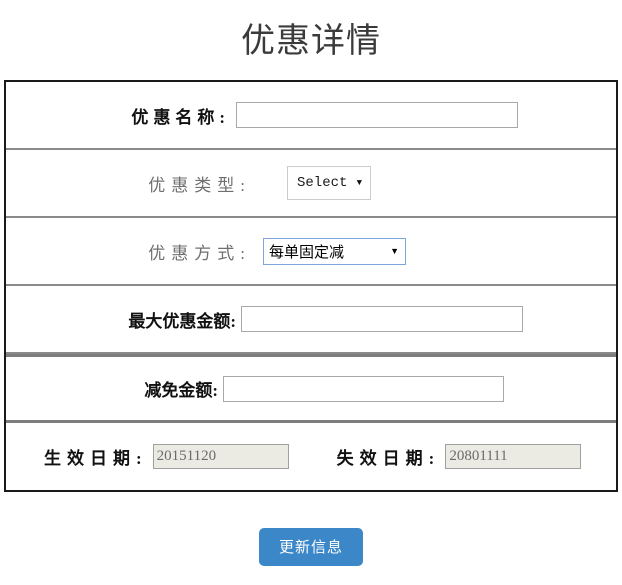 Image resolution: width=622 pixels, height=585 pixels. Describe the element at coordinates (199, 253) in the screenshot. I see `label-coupon-mode: 优惠方式:` at that location.